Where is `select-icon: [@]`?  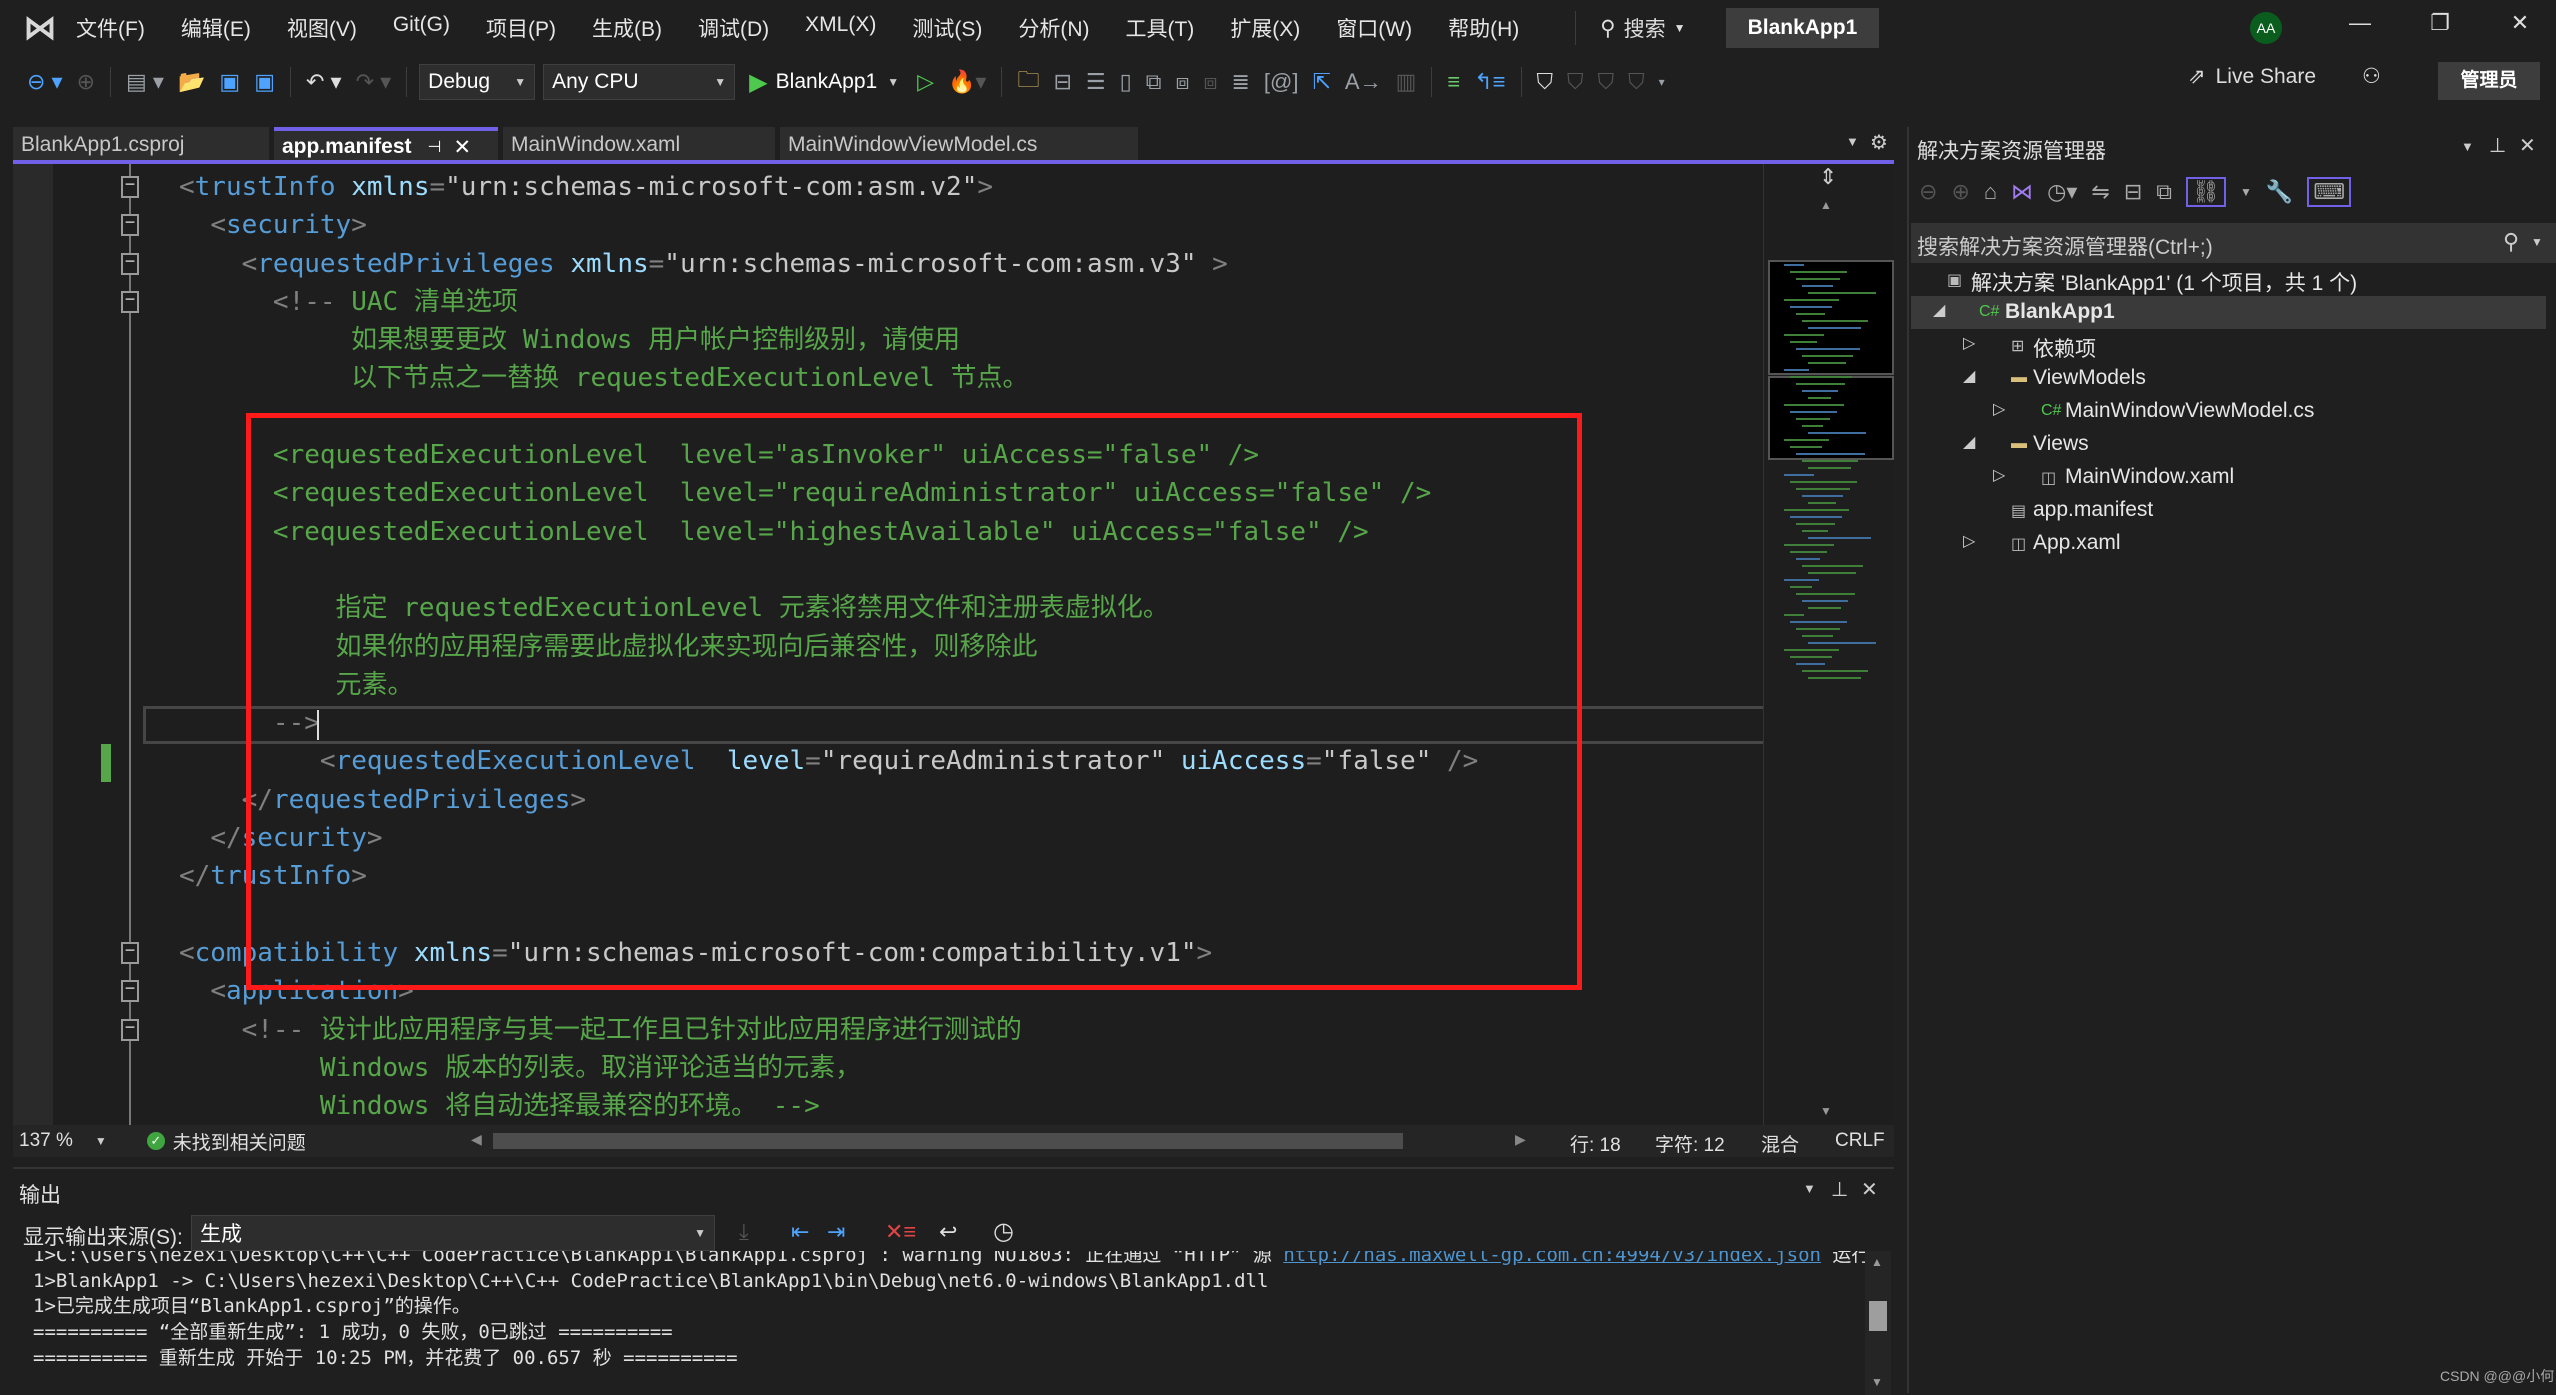
select-icon: [@] is located at coordinates (1281, 82).